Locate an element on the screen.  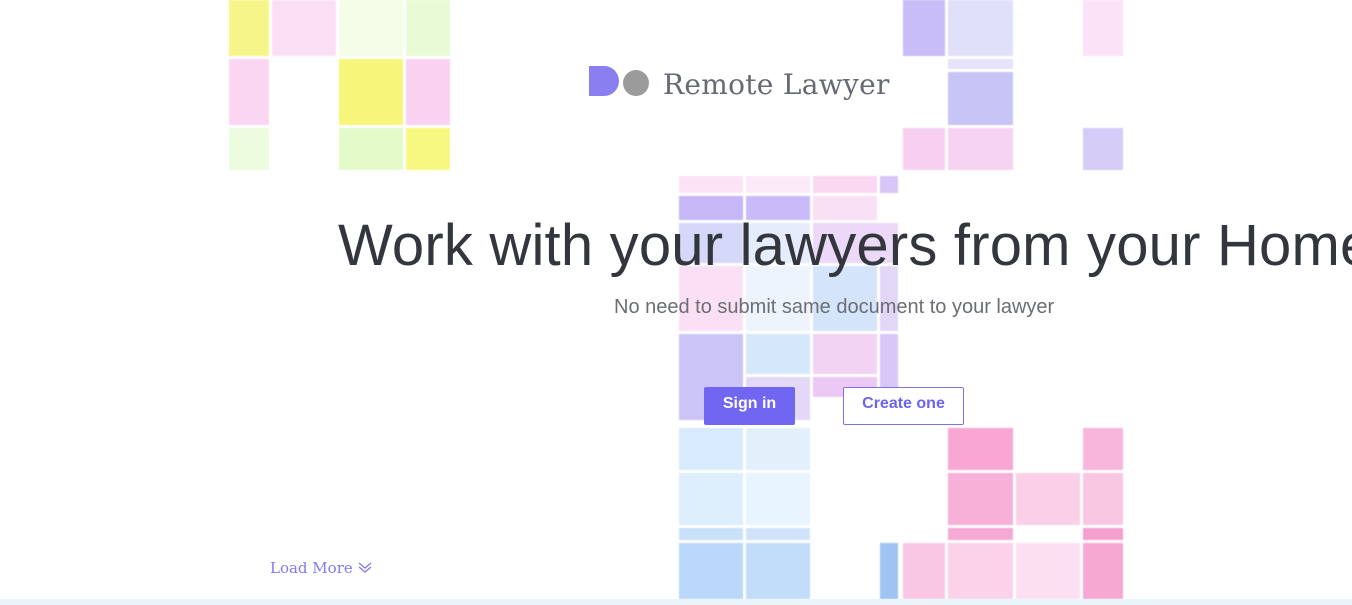
hero-title: Work with your lawyers from your Home is located at coordinates (845, 245).